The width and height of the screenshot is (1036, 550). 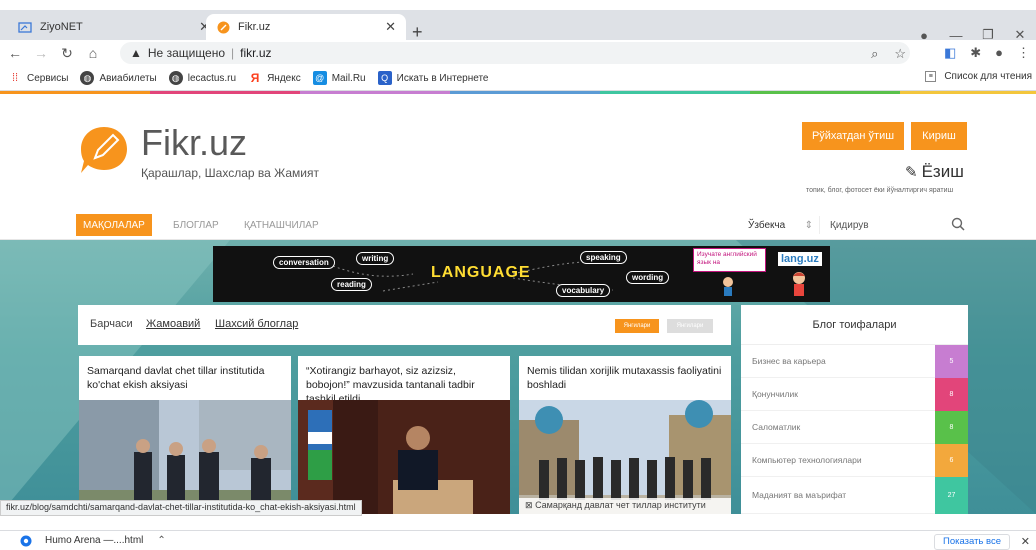 I want to click on filter-tab-collective: Жамоавий, so click(x=173, y=324).